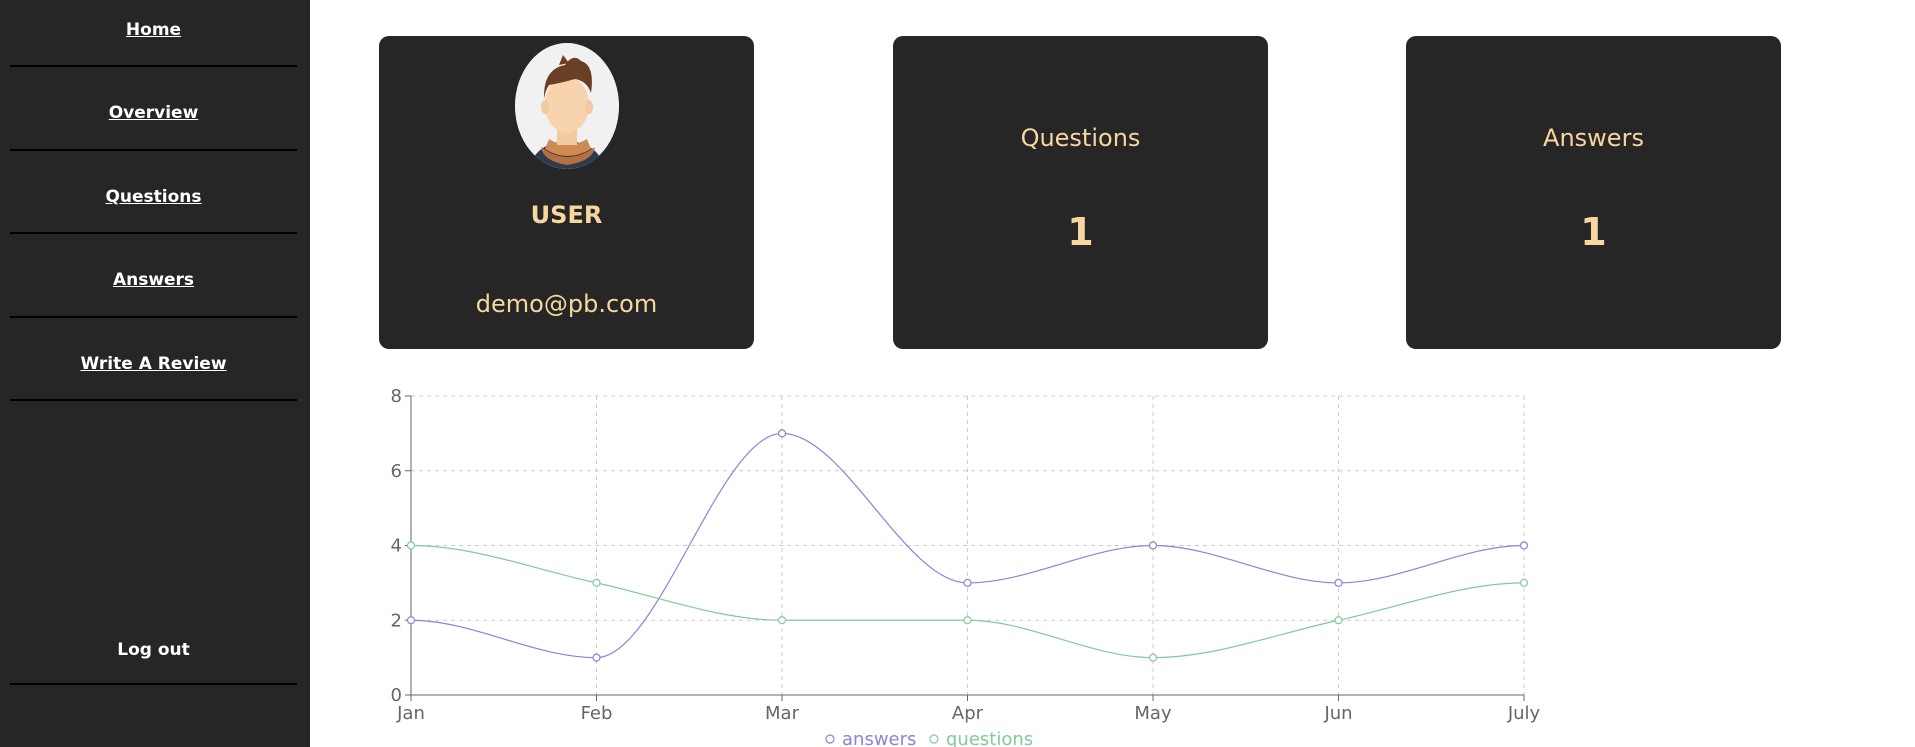 Image resolution: width=1915 pixels, height=747 pixels. What do you see at coordinates (153, 364) in the screenshot?
I see `write-review-link: Write A Review` at bounding box center [153, 364].